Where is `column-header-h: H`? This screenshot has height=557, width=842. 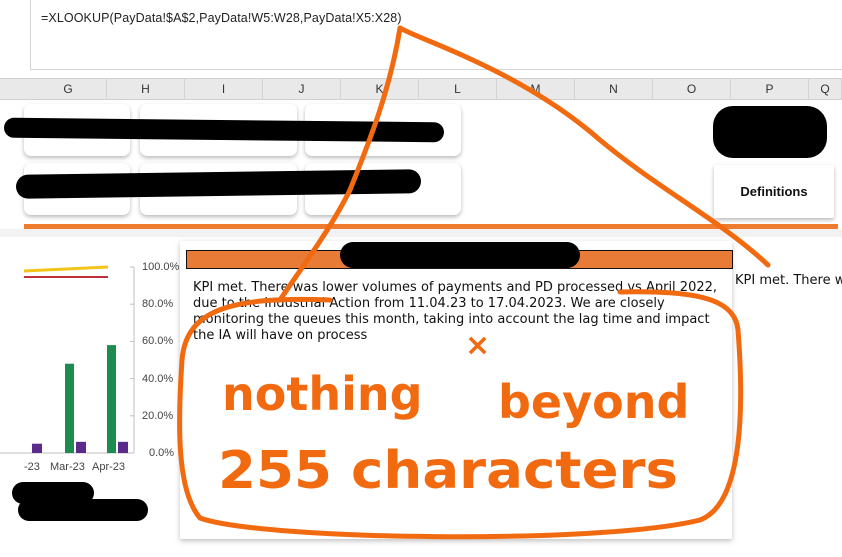 column-header-h: H is located at coordinates (146, 89).